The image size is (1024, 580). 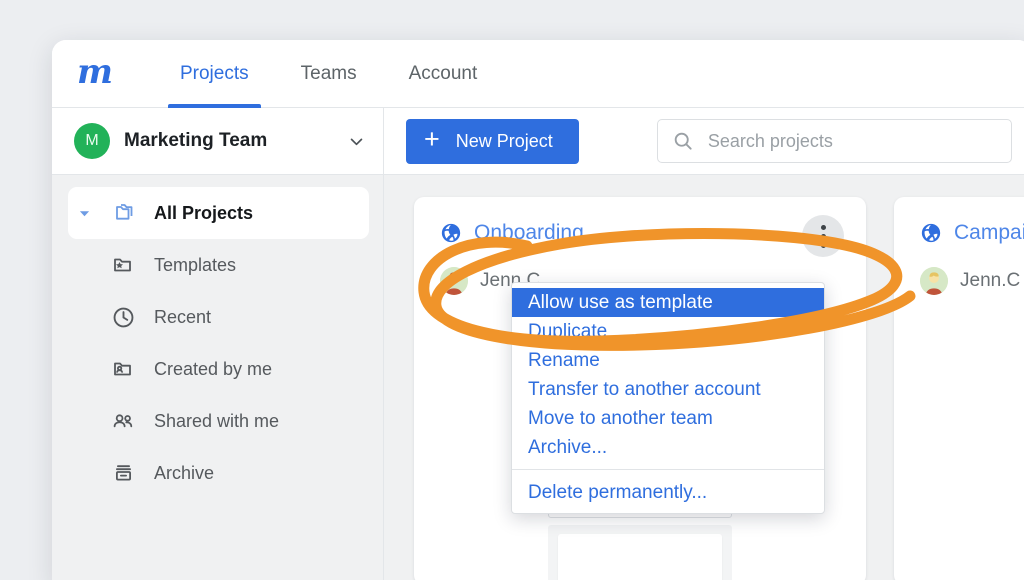 What do you see at coordinates (84, 213) in the screenshot?
I see `caret-down-icon` at bounding box center [84, 213].